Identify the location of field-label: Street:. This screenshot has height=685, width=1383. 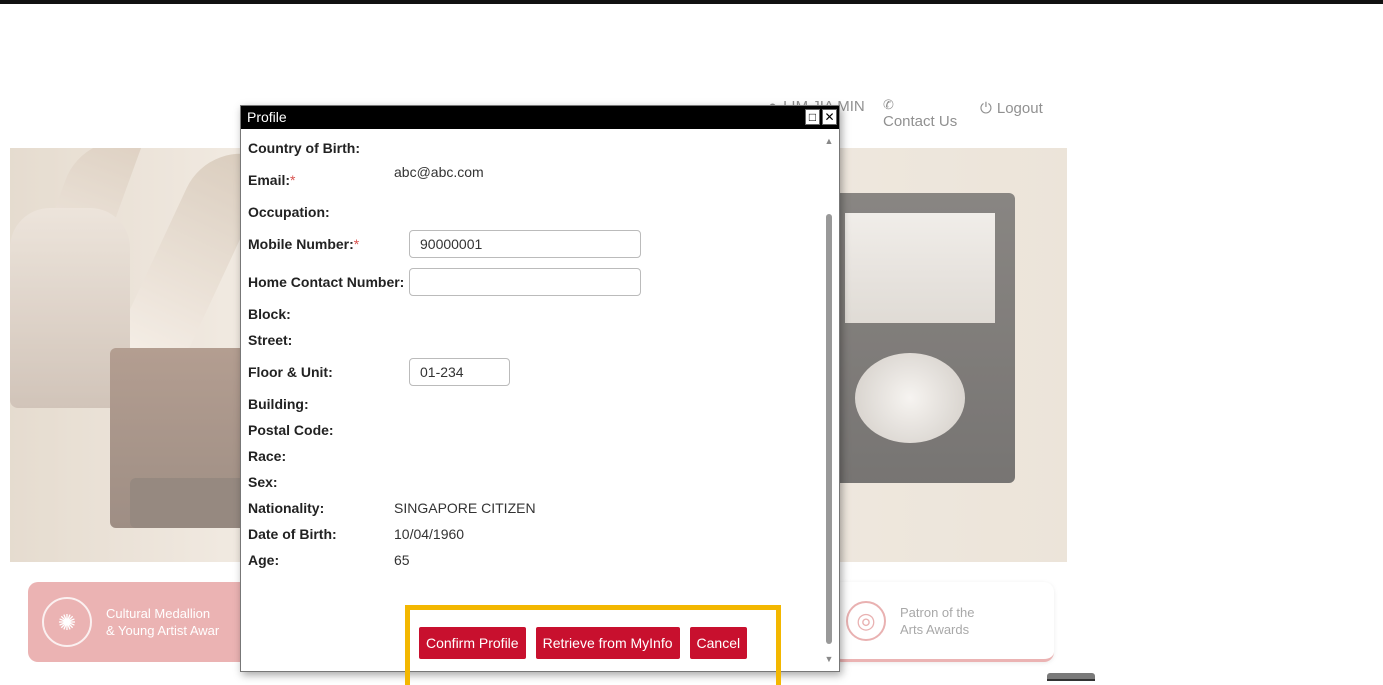
(270, 340).